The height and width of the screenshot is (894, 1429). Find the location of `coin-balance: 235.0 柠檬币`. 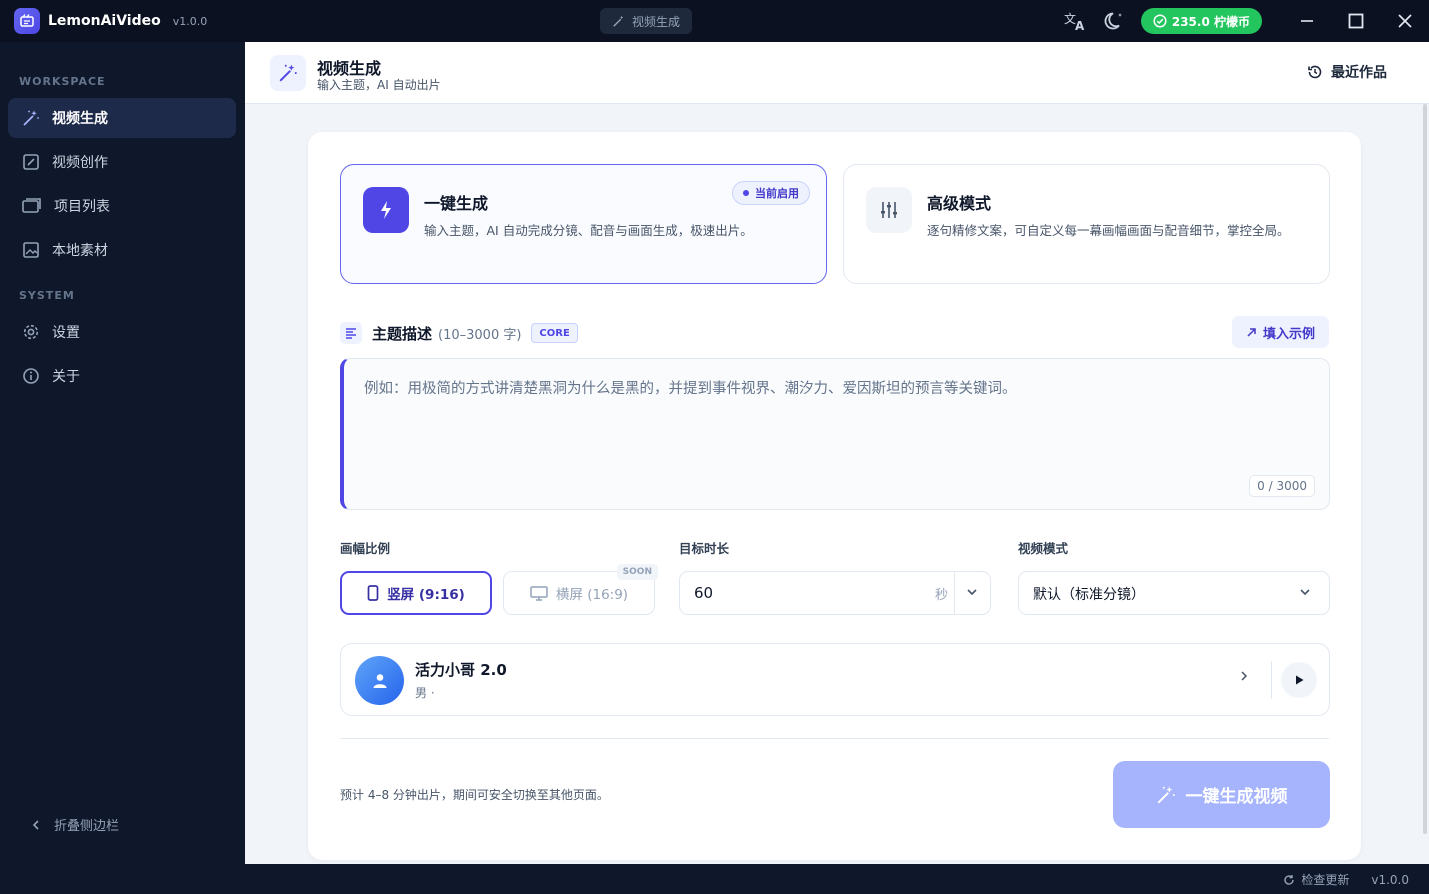

coin-balance: 235.0 柠檬币 is located at coordinates (1210, 21).